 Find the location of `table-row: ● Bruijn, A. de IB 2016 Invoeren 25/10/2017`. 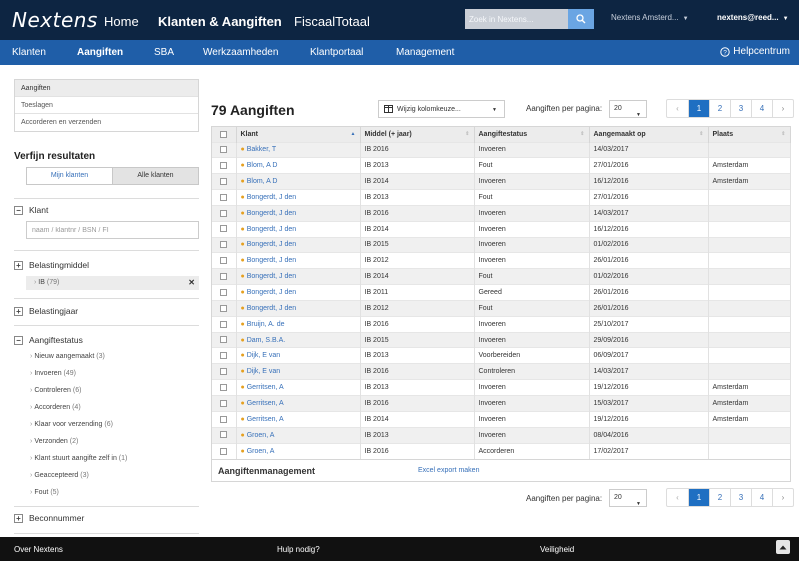

table-row: ● Bruijn, A. de IB 2016 Invoeren 25/10/2017 is located at coordinates (501, 324).